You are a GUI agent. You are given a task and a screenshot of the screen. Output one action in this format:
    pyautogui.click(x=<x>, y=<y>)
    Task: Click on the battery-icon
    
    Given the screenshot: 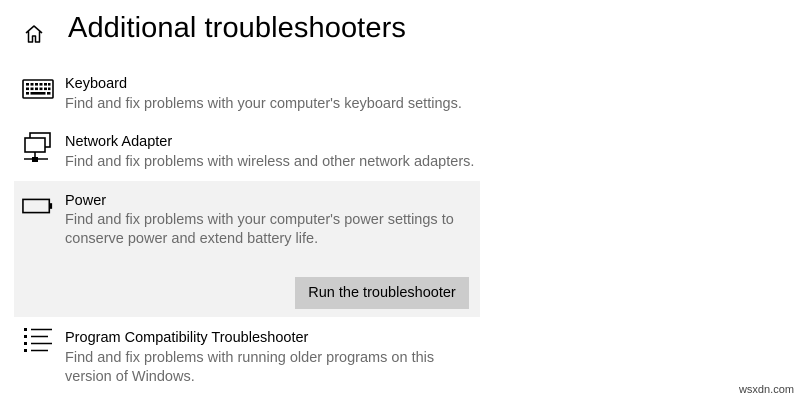 What is the action you would take?
    pyautogui.click(x=38, y=206)
    